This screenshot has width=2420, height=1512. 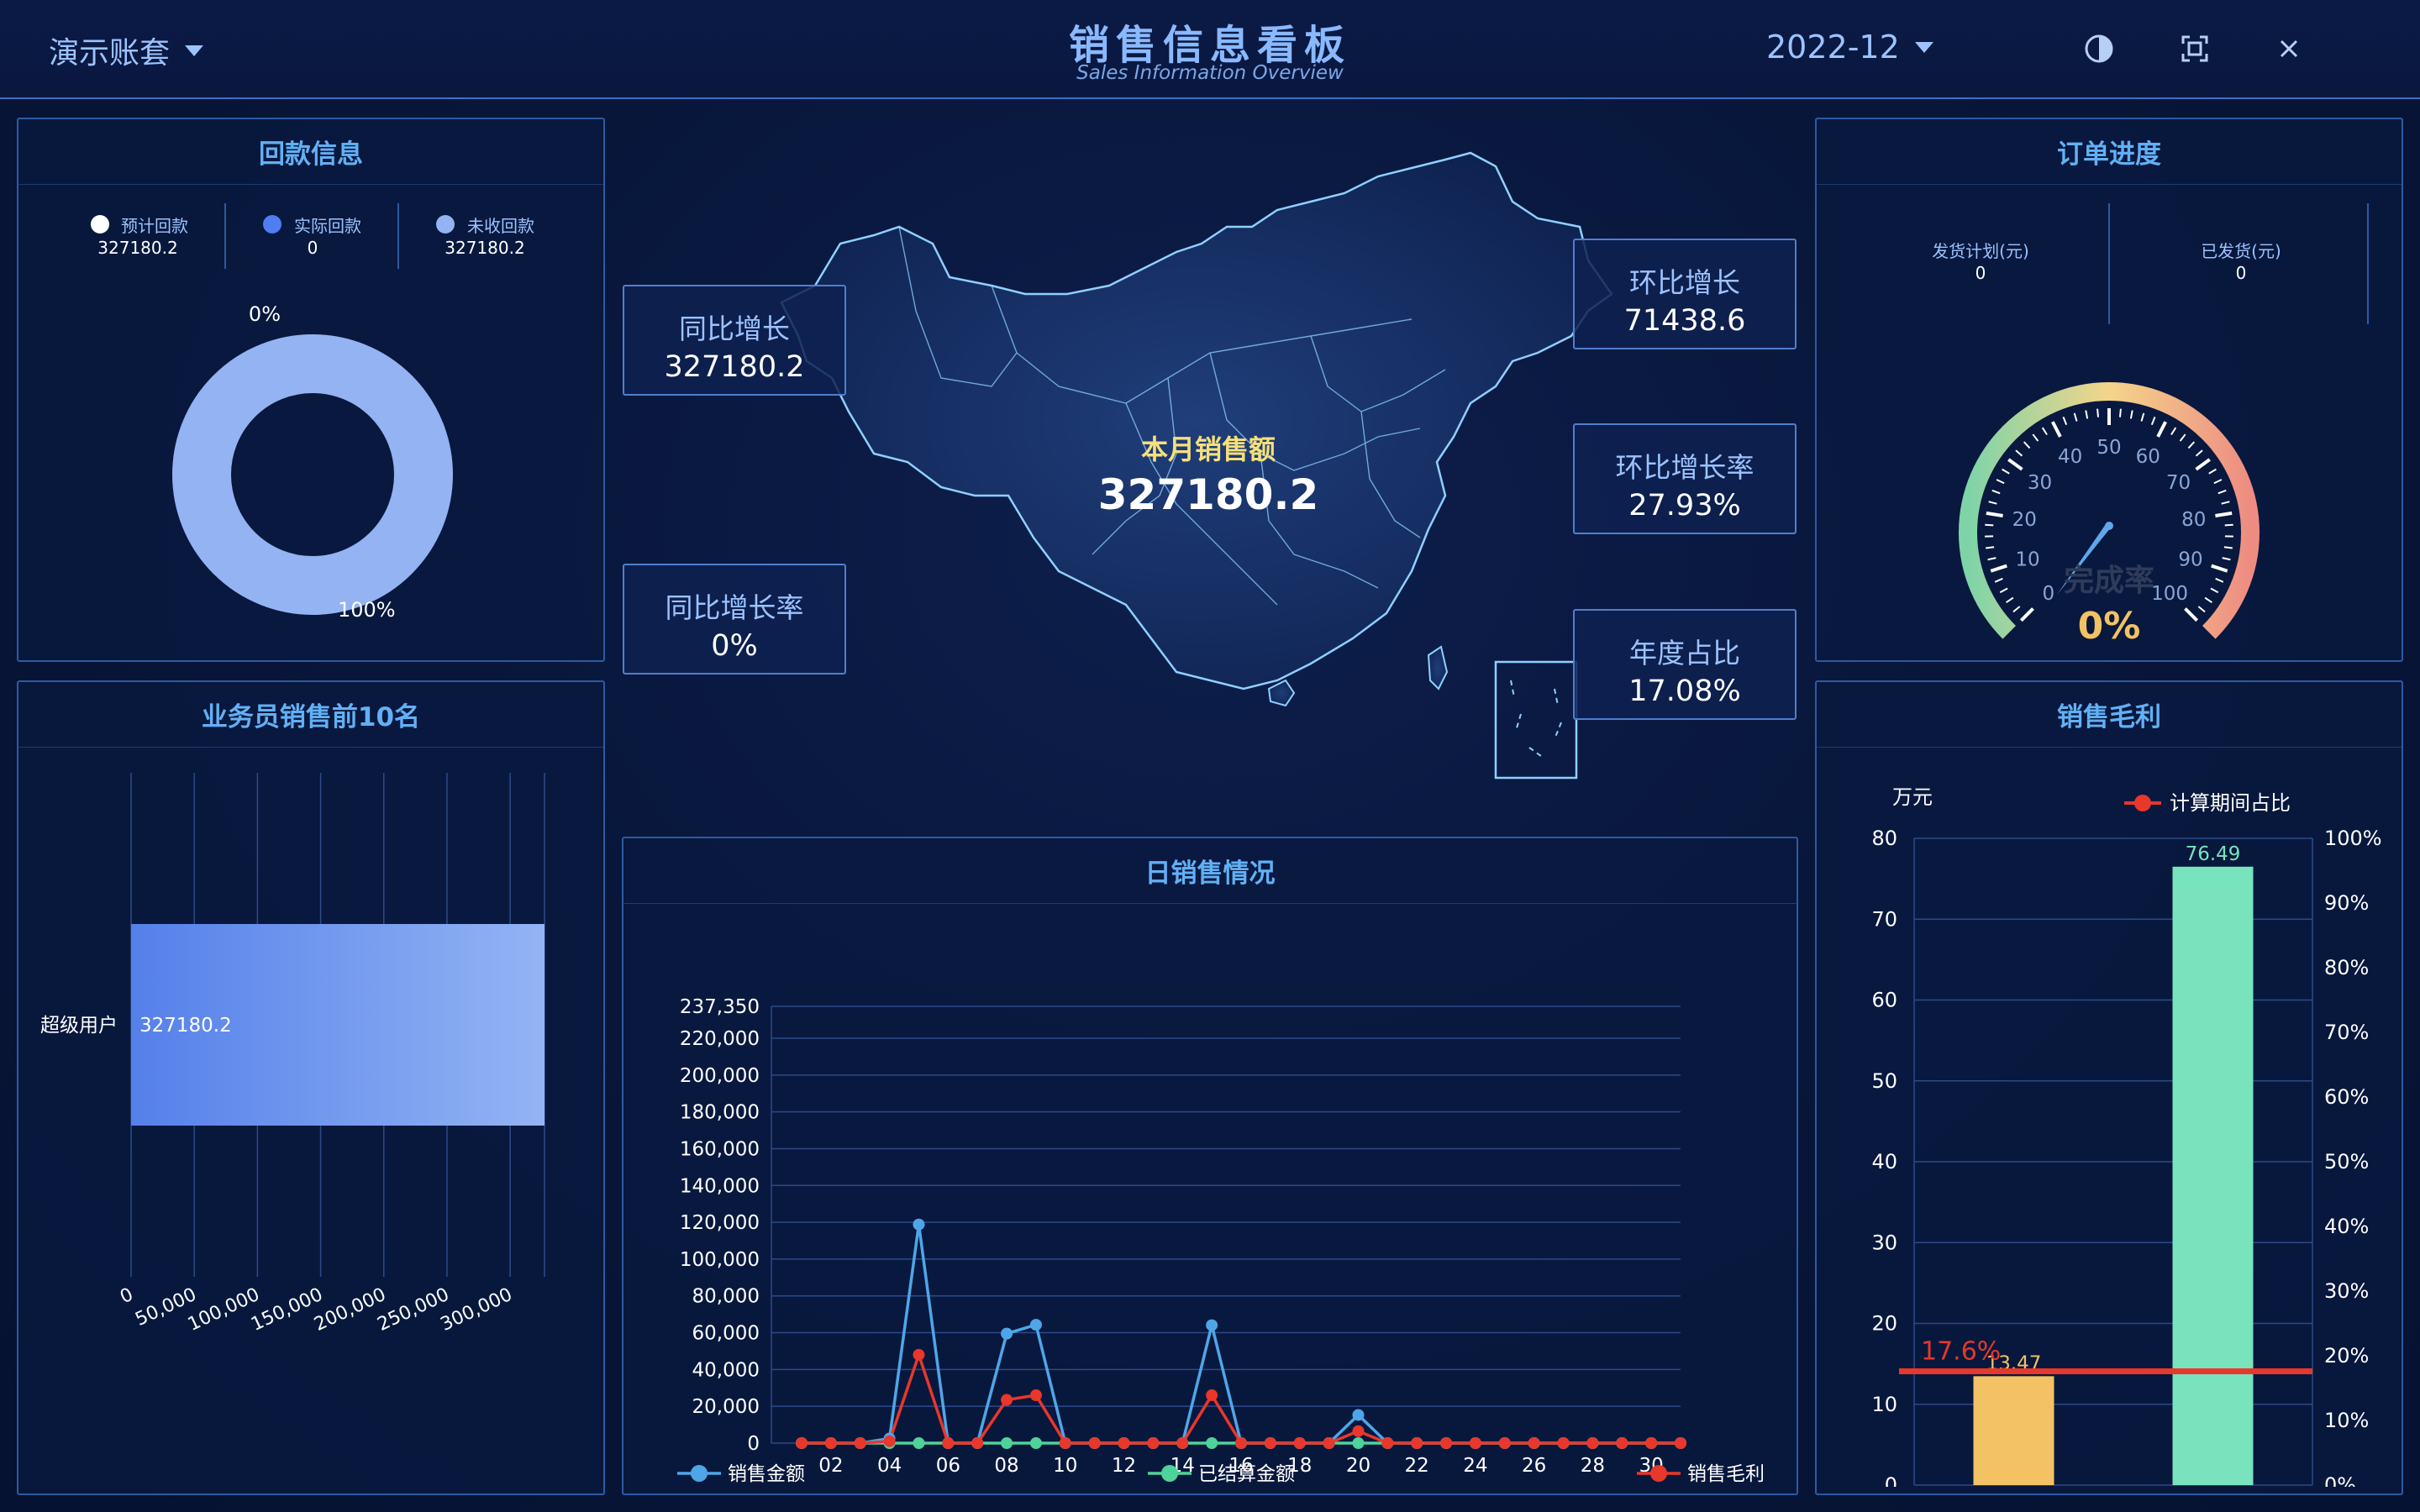 I want to click on gauge-tick-label: 0, so click(x=2049, y=594).